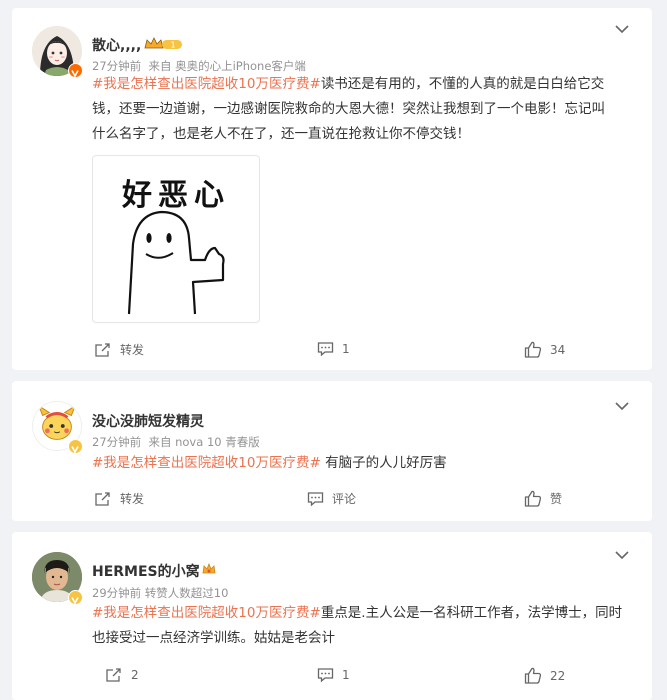  Describe the element at coordinates (116, 45) in the screenshot. I see `username: 散心,,,,` at that location.